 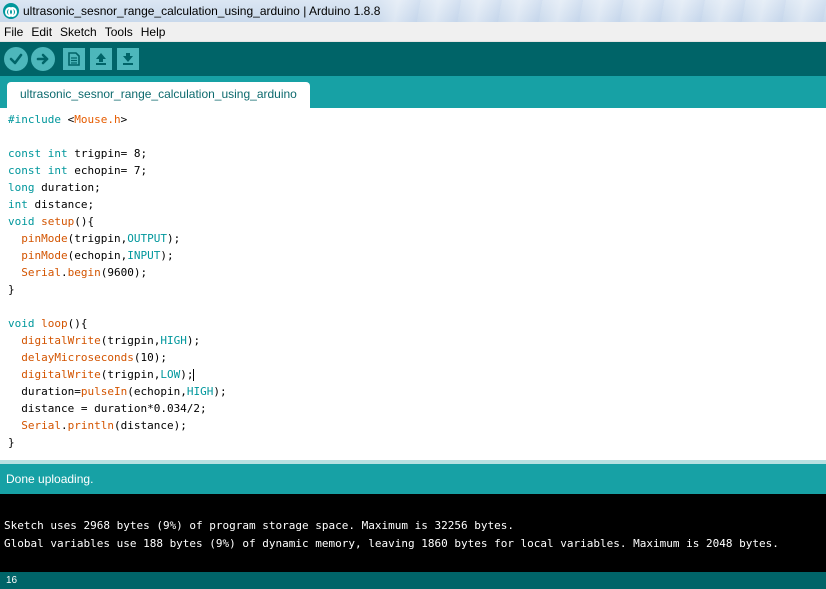 I want to click on code-line-13: void loop(){, so click(x=48, y=323).